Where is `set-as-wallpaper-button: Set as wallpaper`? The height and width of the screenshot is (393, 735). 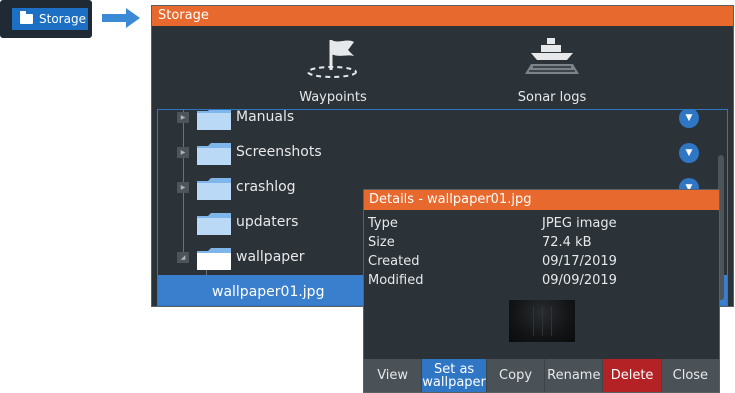
set-as-wallpaper-button: Set as wallpaper is located at coordinates (453, 375).